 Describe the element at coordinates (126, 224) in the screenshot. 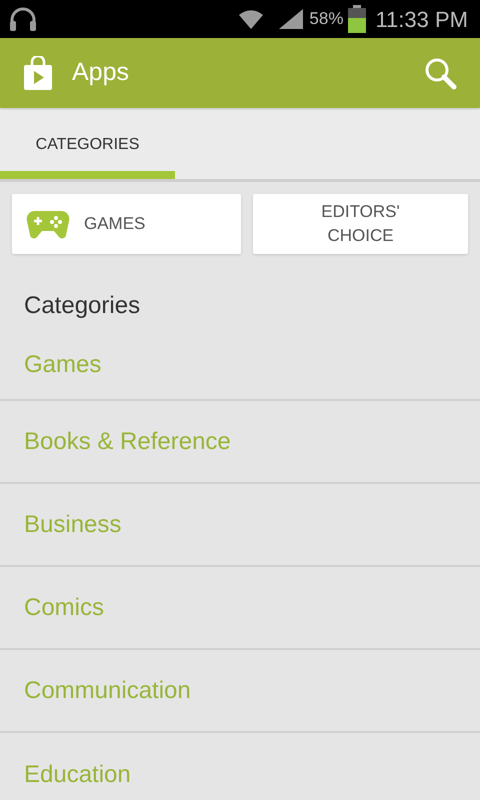

I see `shortcut-card: GAMES` at that location.